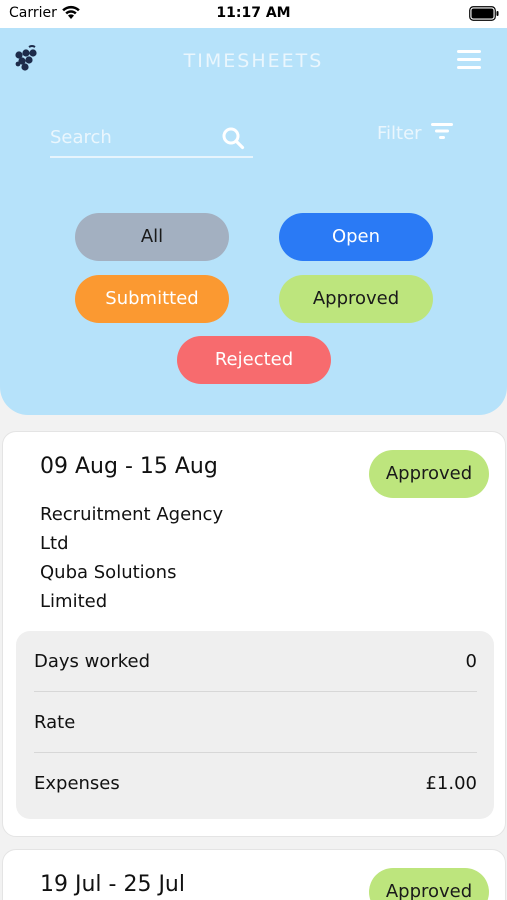  What do you see at coordinates (152, 237) in the screenshot?
I see `filter-all-button: All` at bounding box center [152, 237].